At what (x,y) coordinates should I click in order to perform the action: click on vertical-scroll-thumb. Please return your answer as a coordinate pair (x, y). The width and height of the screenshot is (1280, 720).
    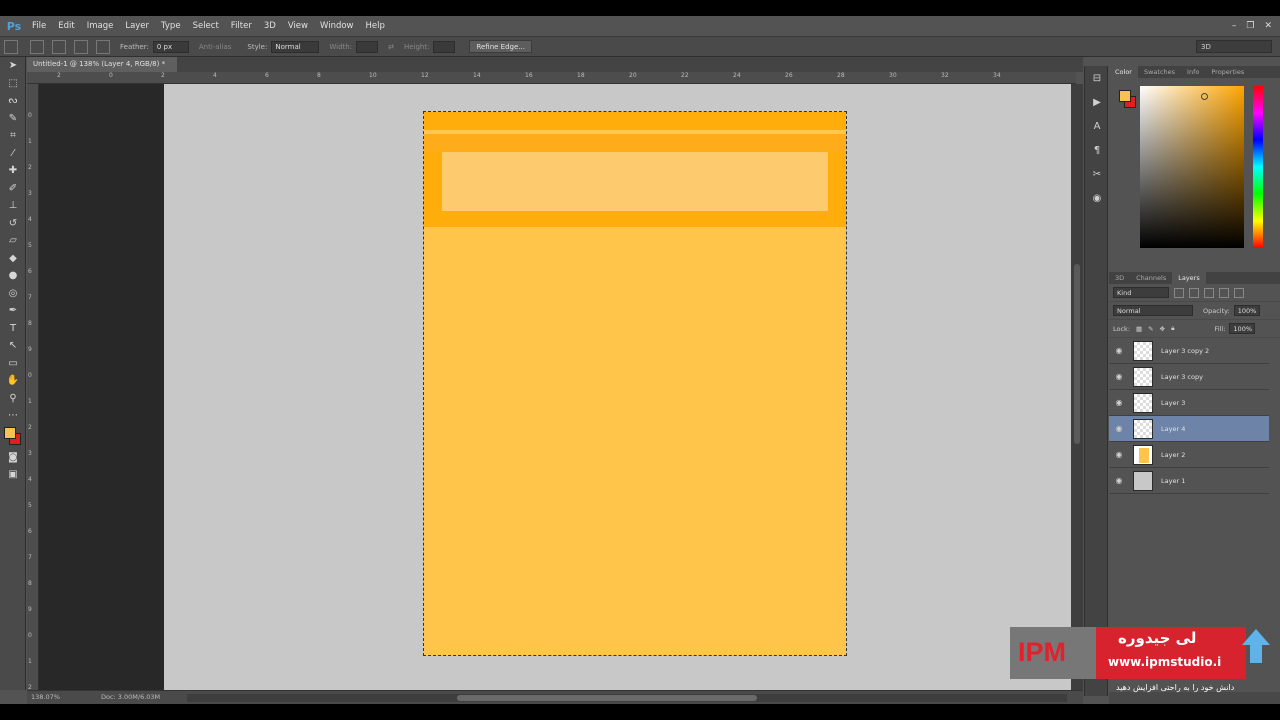
    Looking at the image, I should click on (1077, 354).